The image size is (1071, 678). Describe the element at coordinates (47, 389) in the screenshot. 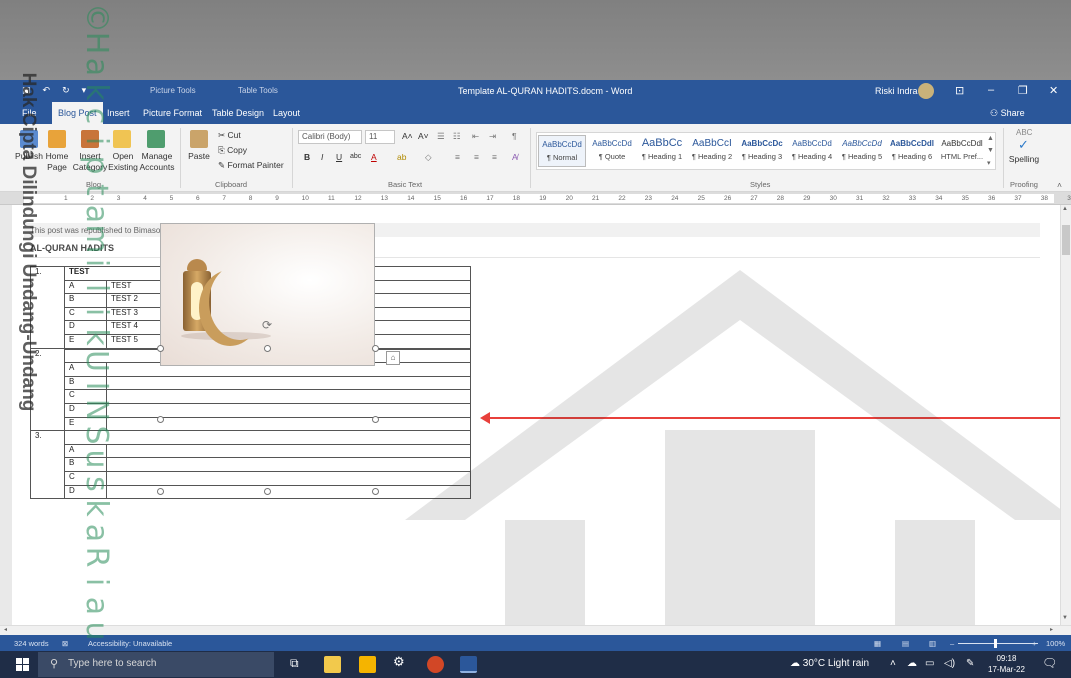

I see `question-number: 2.` at that location.